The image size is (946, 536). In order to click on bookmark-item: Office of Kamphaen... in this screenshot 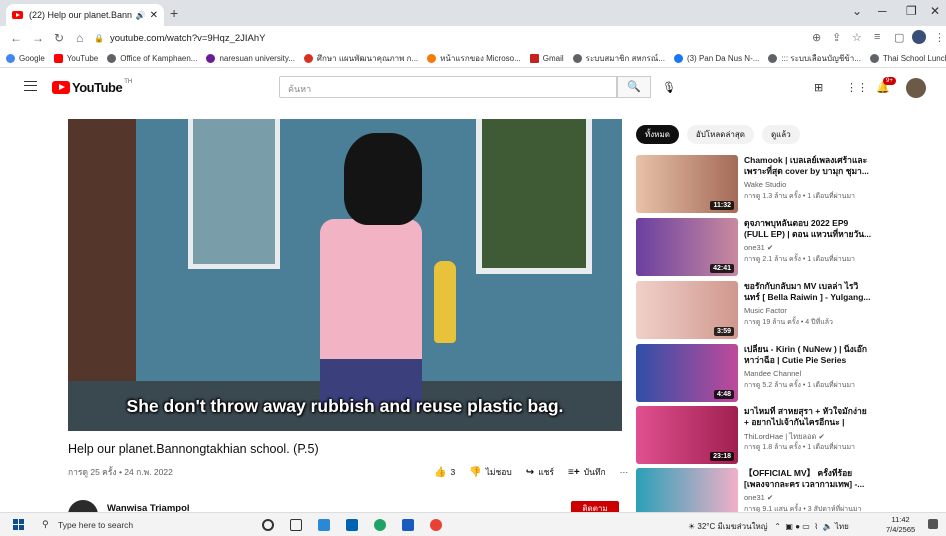, I will do `click(152, 58)`.